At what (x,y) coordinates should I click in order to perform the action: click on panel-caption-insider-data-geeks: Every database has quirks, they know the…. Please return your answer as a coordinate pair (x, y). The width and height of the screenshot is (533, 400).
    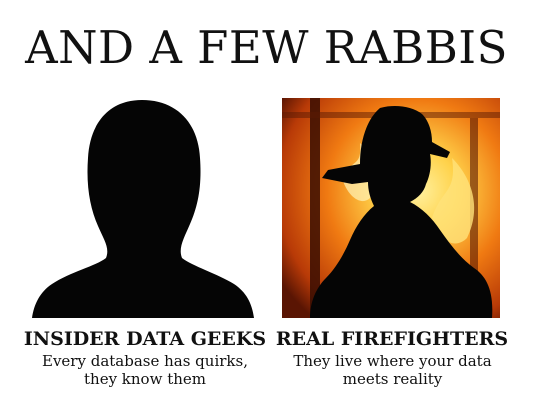
    Looking at the image, I should click on (145, 370).